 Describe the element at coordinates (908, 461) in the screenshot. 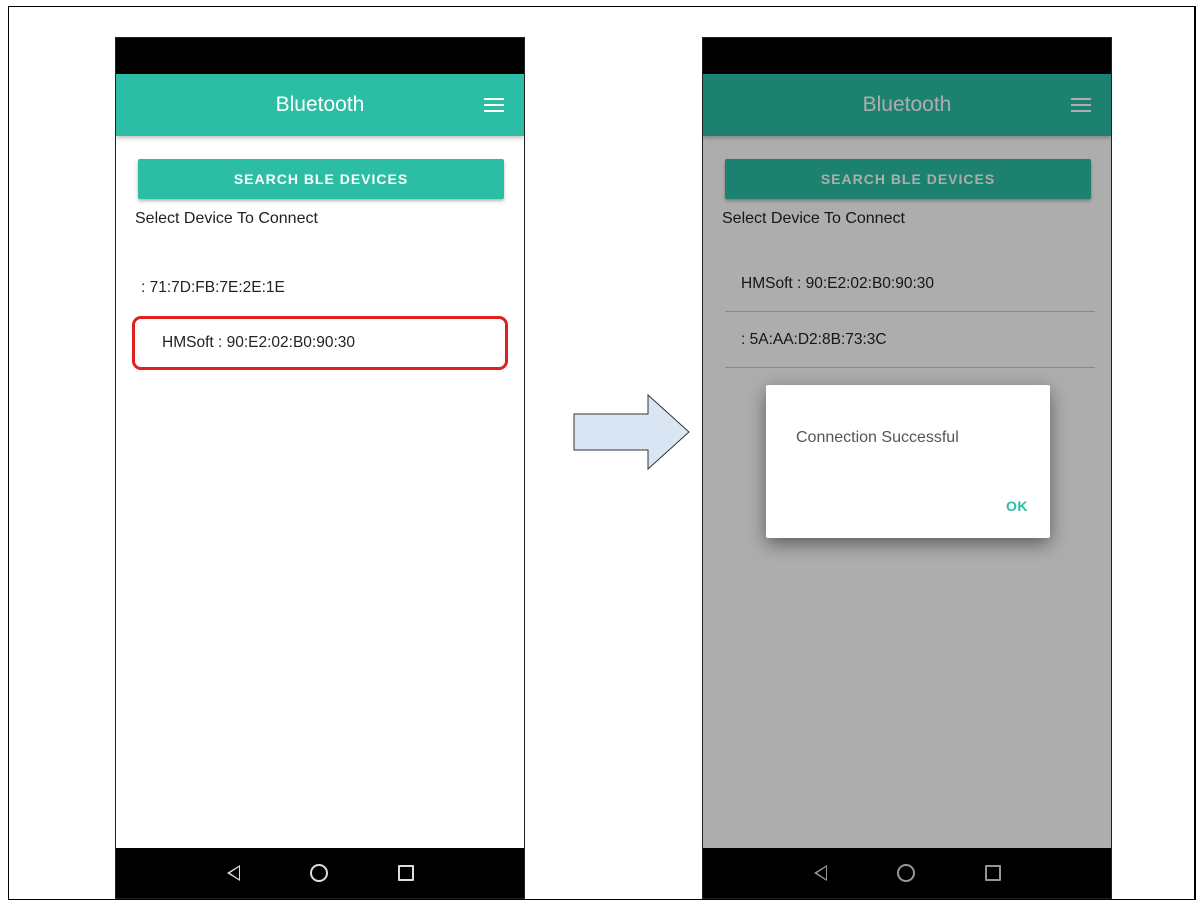

I see `connection-dialog: Connection Successful OK` at that location.